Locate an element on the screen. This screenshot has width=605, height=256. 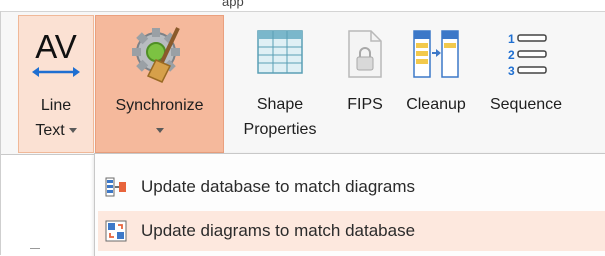
shape-properties-label: Shape Properties is located at coordinates (280, 117).